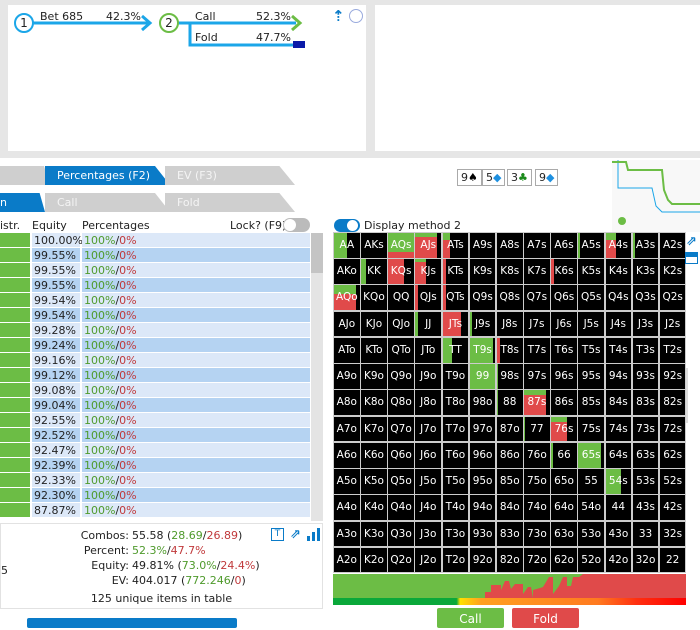 Image resolution: width=700 pixels, height=630 pixels. What do you see at coordinates (591, 350) in the screenshot?
I see `hand-cell: T5s` at bounding box center [591, 350].